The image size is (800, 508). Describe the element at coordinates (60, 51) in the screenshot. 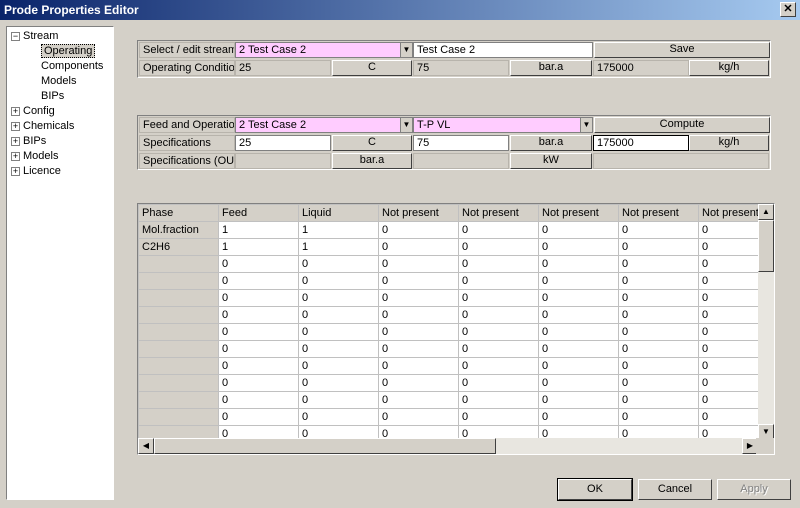

I see `tree-item-operating: Operating` at that location.